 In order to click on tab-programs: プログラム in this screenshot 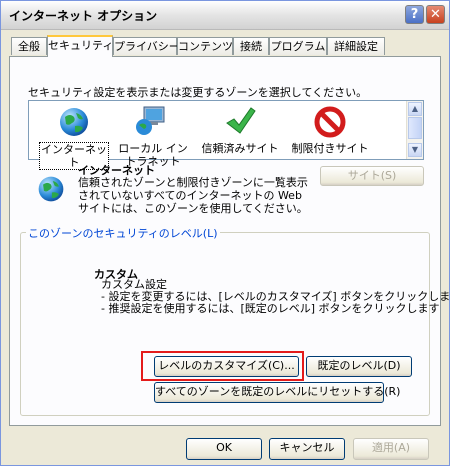, I will do `click(298, 46)`.